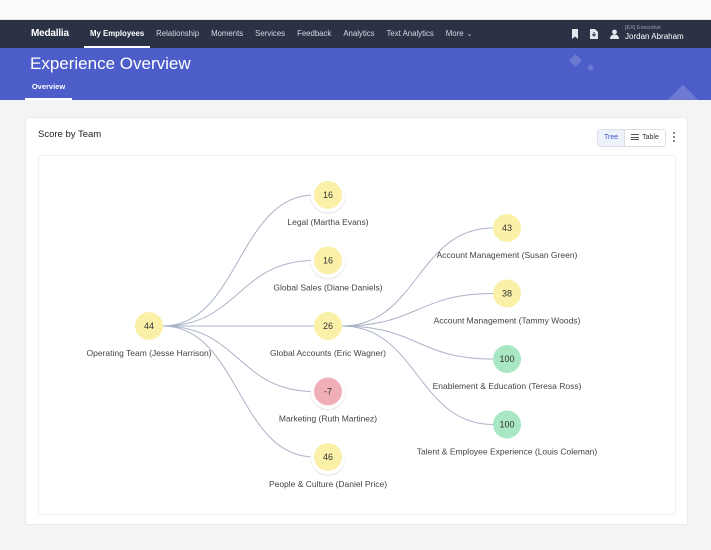 This screenshot has height=550, width=711. I want to click on nav-item-feedback: Feedback, so click(314, 34).